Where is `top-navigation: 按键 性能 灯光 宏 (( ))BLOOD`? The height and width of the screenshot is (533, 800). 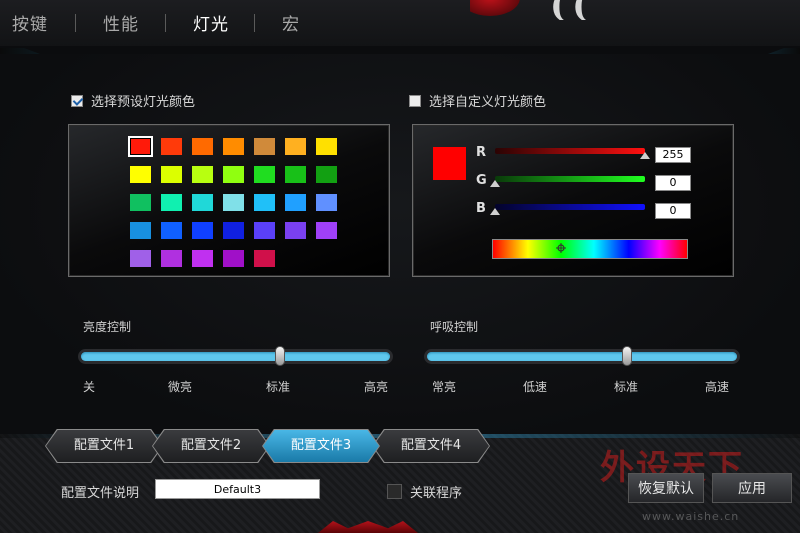
top-navigation: 按键 性能 灯光 宏 (( ))BLOOD is located at coordinates (400, 23).